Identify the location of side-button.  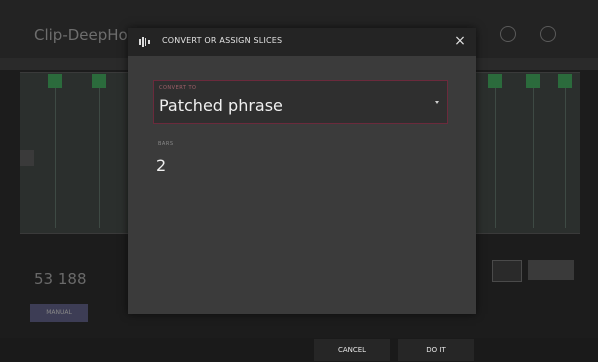
(27, 158).